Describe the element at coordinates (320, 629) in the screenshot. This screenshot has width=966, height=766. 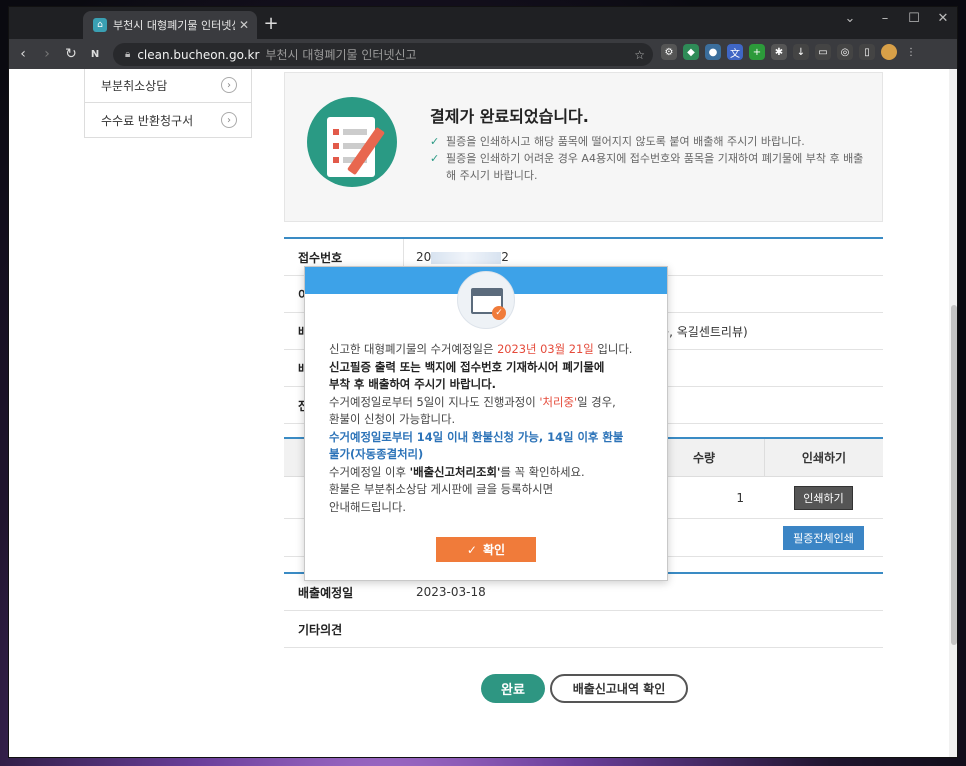
I see `other-comments-label: 기타의견` at that location.